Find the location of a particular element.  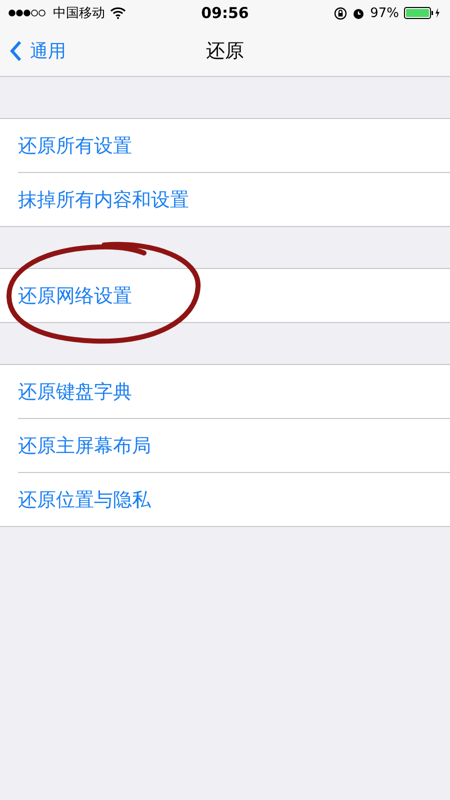

rotation-lock-icon is located at coordinates (341, 13).